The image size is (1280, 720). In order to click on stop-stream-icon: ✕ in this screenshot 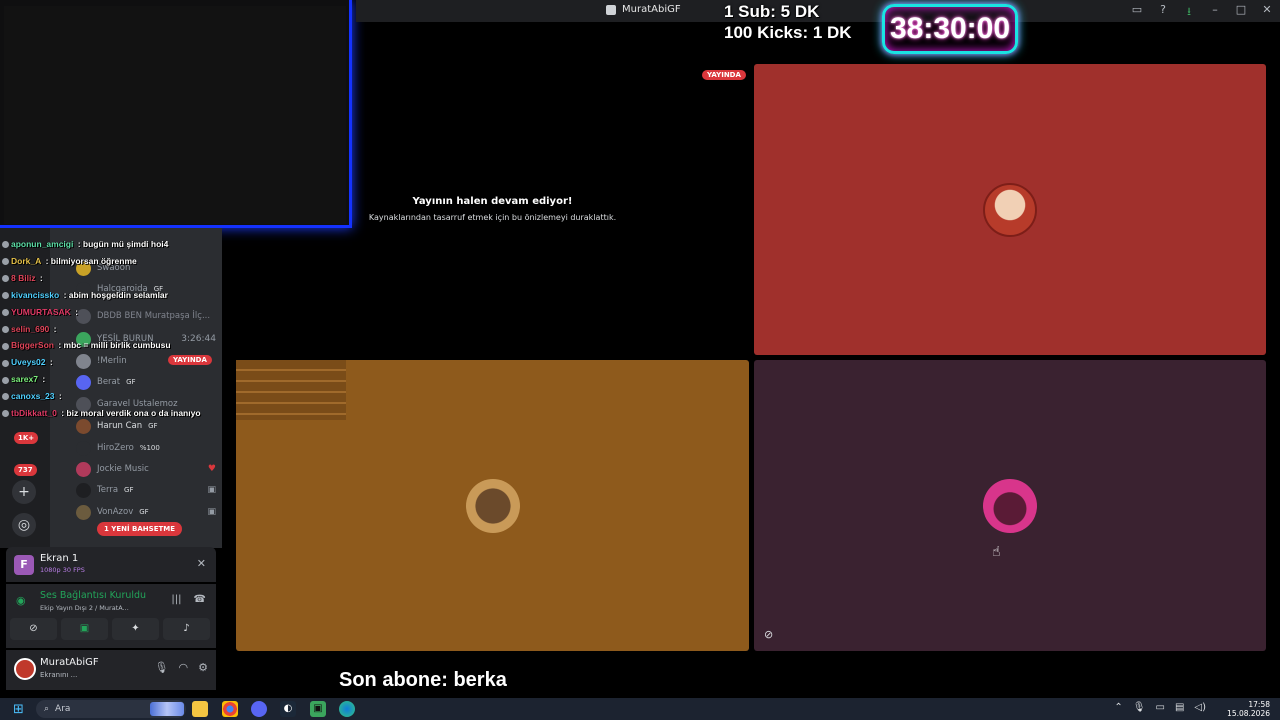, I will do `click(201, 563)`.